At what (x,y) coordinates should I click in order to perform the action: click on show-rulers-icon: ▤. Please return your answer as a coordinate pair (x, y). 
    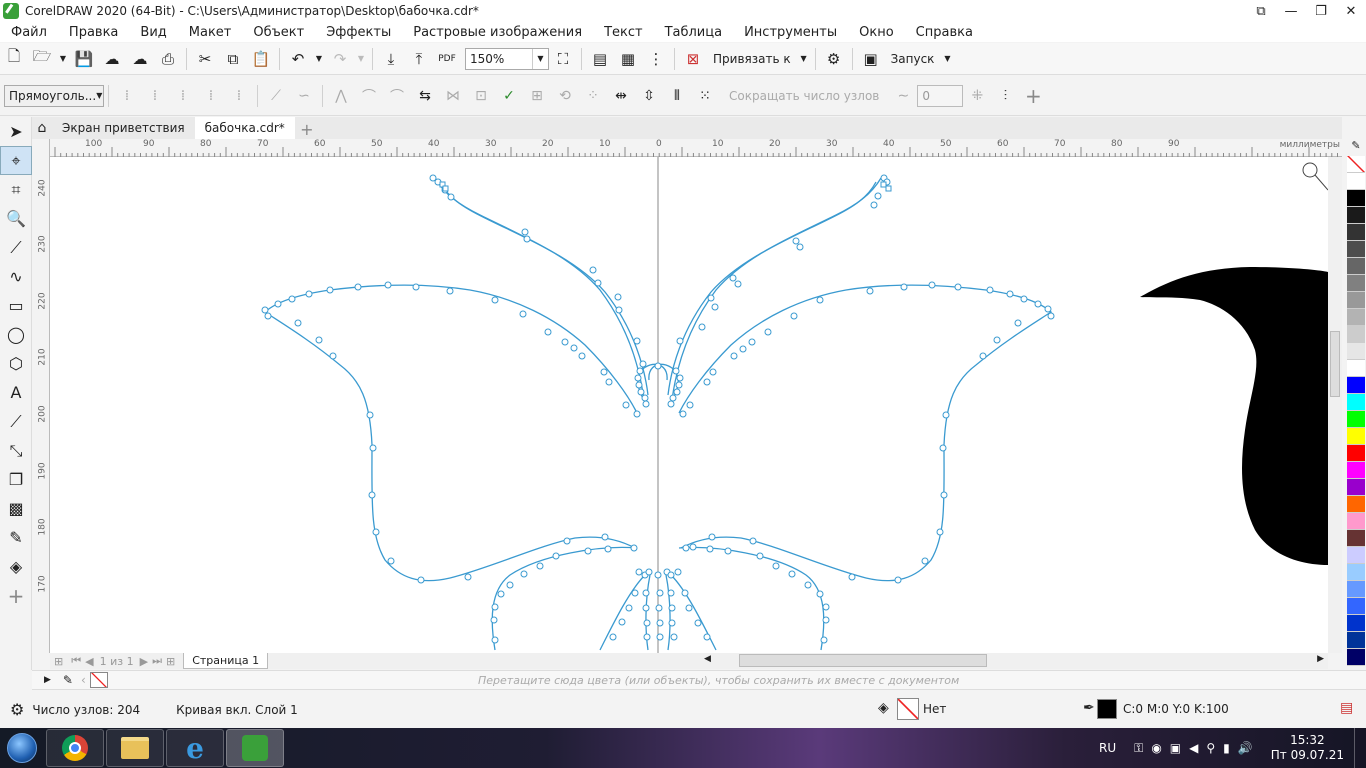
    Looking at the image, I should click on (600, 59).